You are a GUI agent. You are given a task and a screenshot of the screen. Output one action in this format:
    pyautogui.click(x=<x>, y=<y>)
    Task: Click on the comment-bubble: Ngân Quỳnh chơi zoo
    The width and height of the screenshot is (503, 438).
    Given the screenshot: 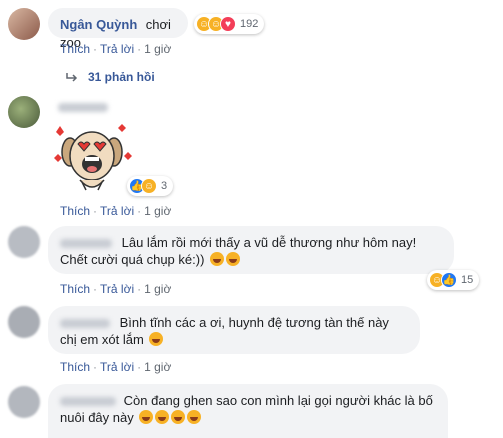 What is the action you would take?
    pyautogui.click(x=118, y=29)
    